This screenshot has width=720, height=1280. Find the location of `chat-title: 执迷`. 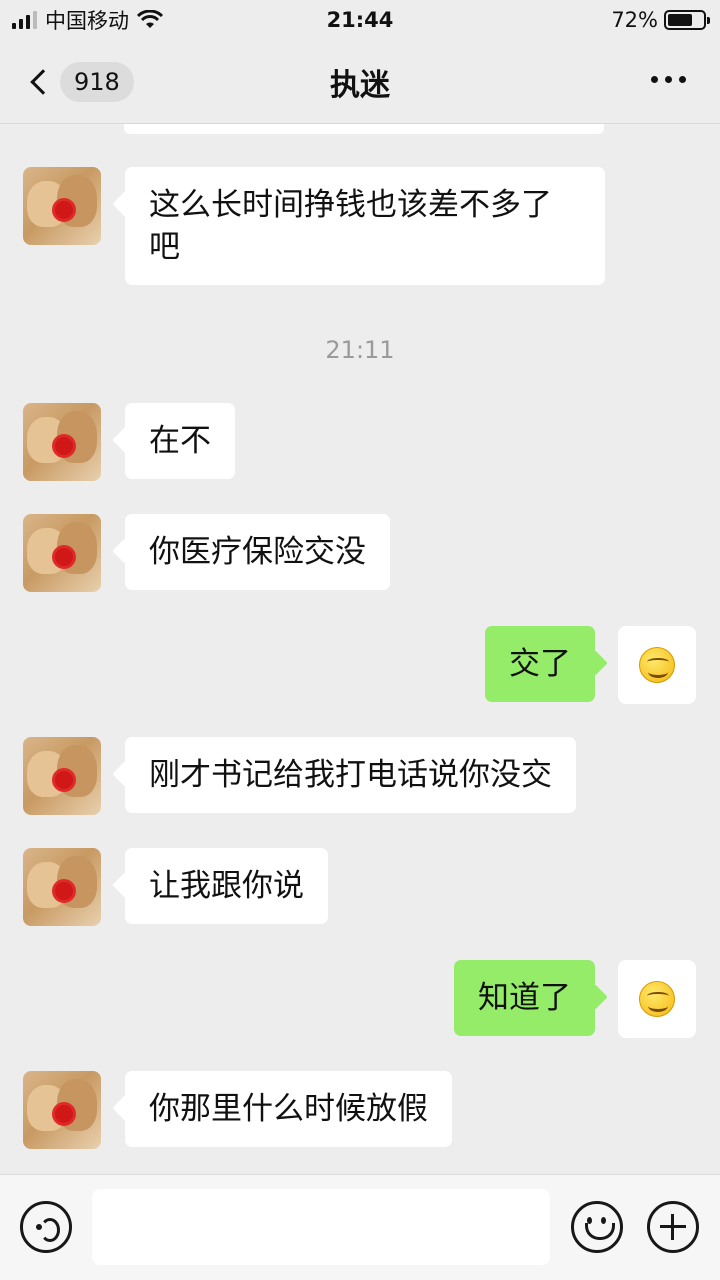

chat-title: 执迷 is located at coordinates (360, 85).